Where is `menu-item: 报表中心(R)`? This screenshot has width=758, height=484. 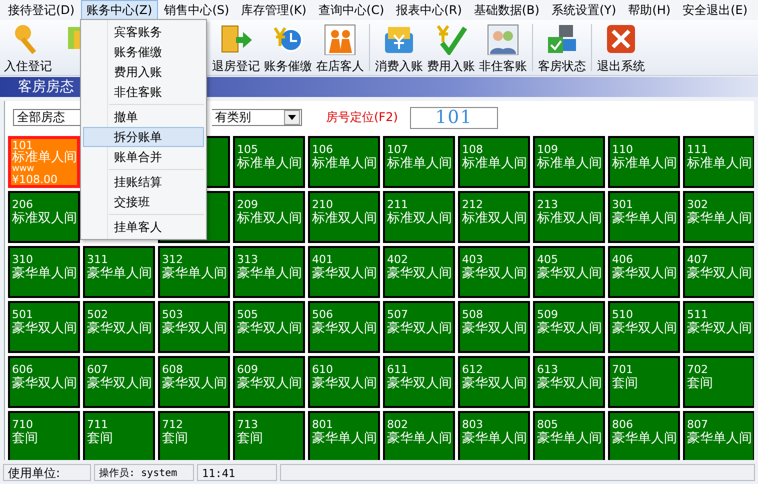 menu-item: 报表中心(R) is located at coordinates (429, 10).